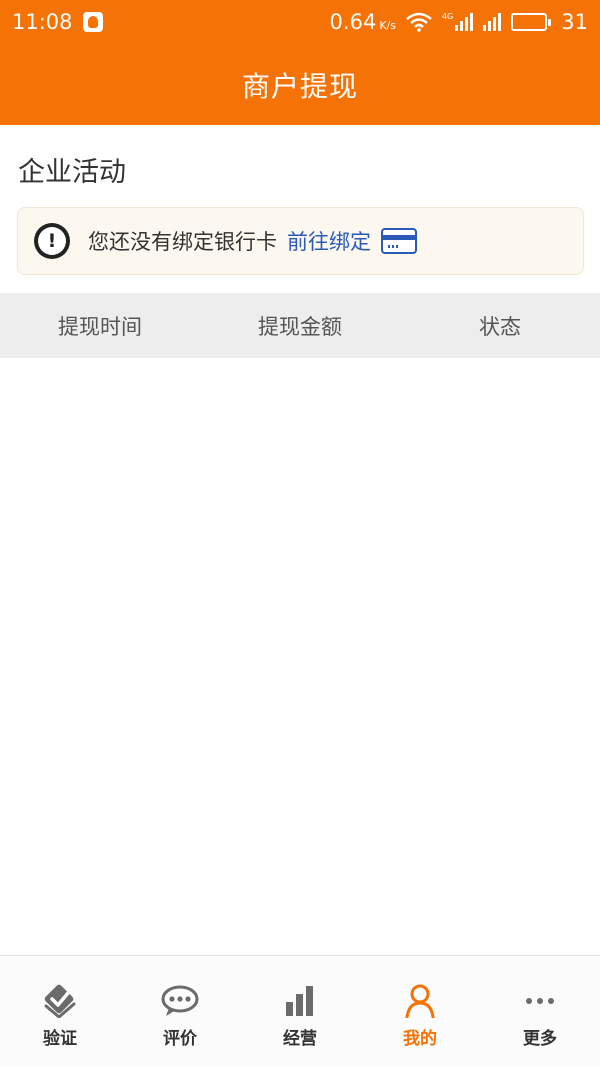 The width and height of the screenshot is (600, 1067). What do you see at coordinates (387, 25) in the screenshot?
I see `network-speed-unit: K/s` at bounding box center [387, 25].